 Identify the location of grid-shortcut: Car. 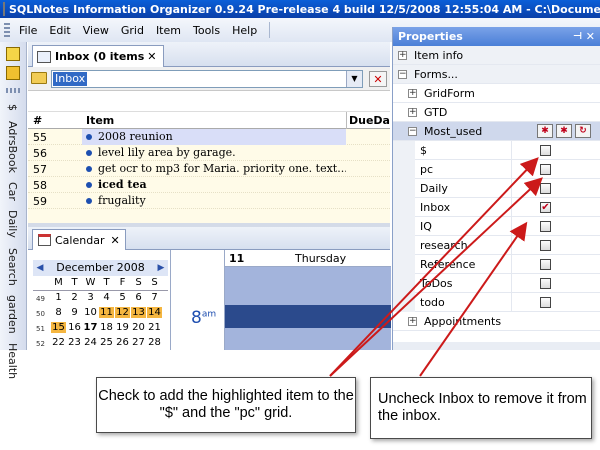
(12, 191).